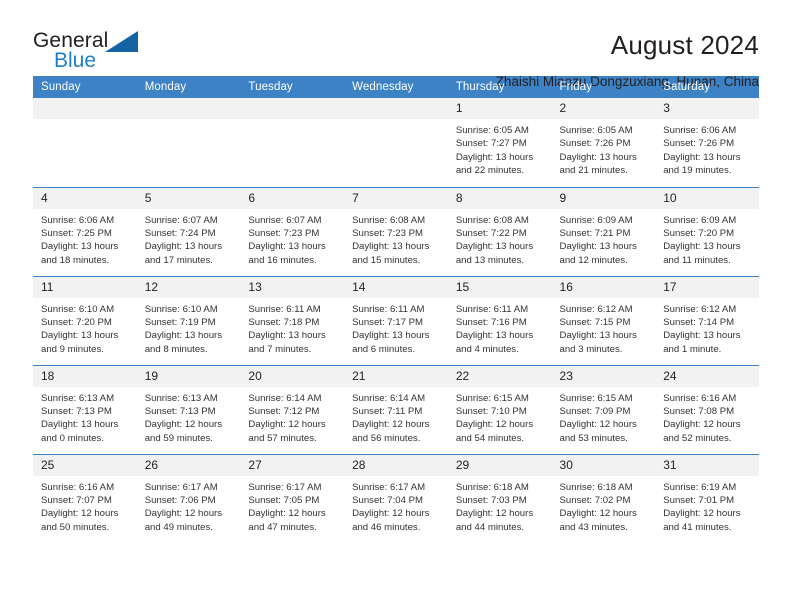 Image resolution: width=792 pixels, height=612 pixels. I want to click on sunset-text: Sunset: 7:24 PM, so click(180, 233).